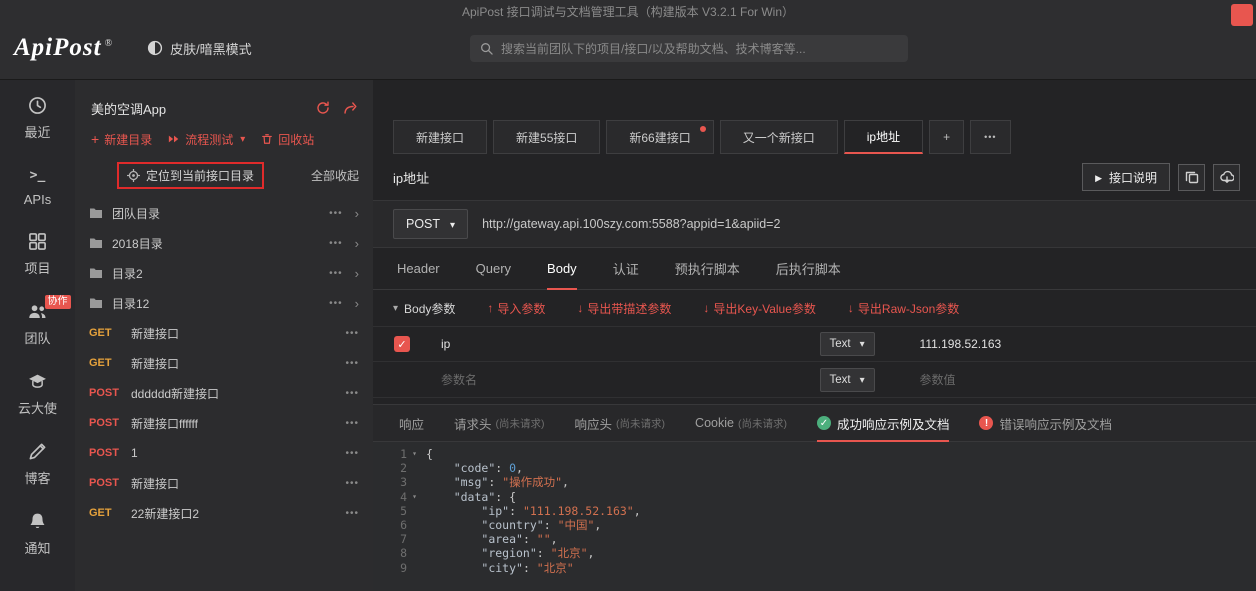  What do you see at coordinates (342, 175) in the screenshot?
I see `collapse-all-button: 全部收起` at bounding box center [342, 175].